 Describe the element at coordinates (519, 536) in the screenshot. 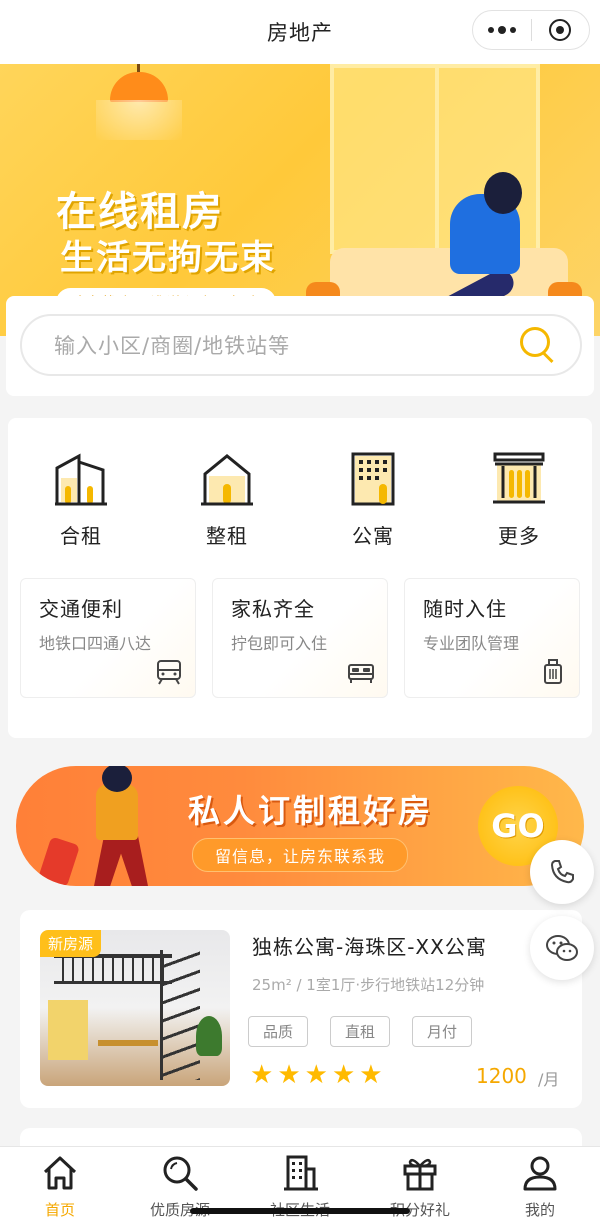

I see `category-label: 更多` at that location.